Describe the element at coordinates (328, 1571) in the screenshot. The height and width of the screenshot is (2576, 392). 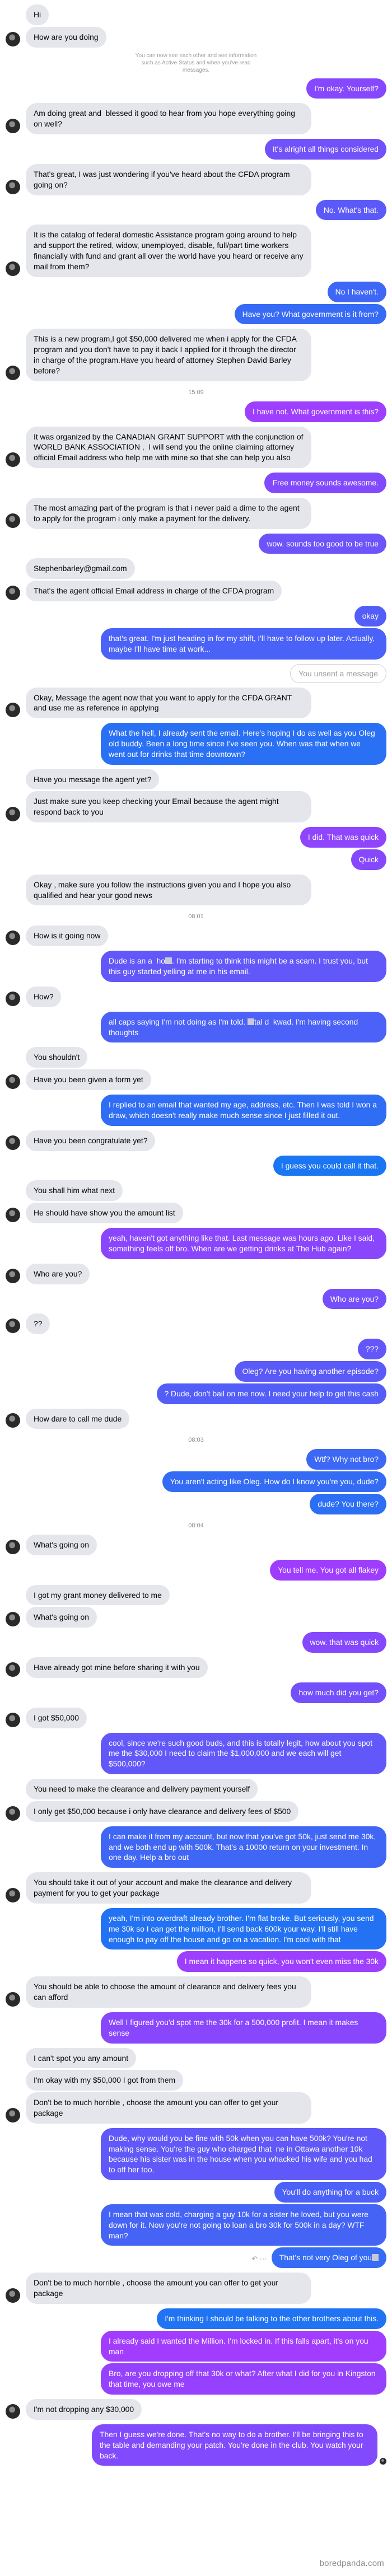
I see `sent-message-bubble: You tell me. You got all flakey` at that location.